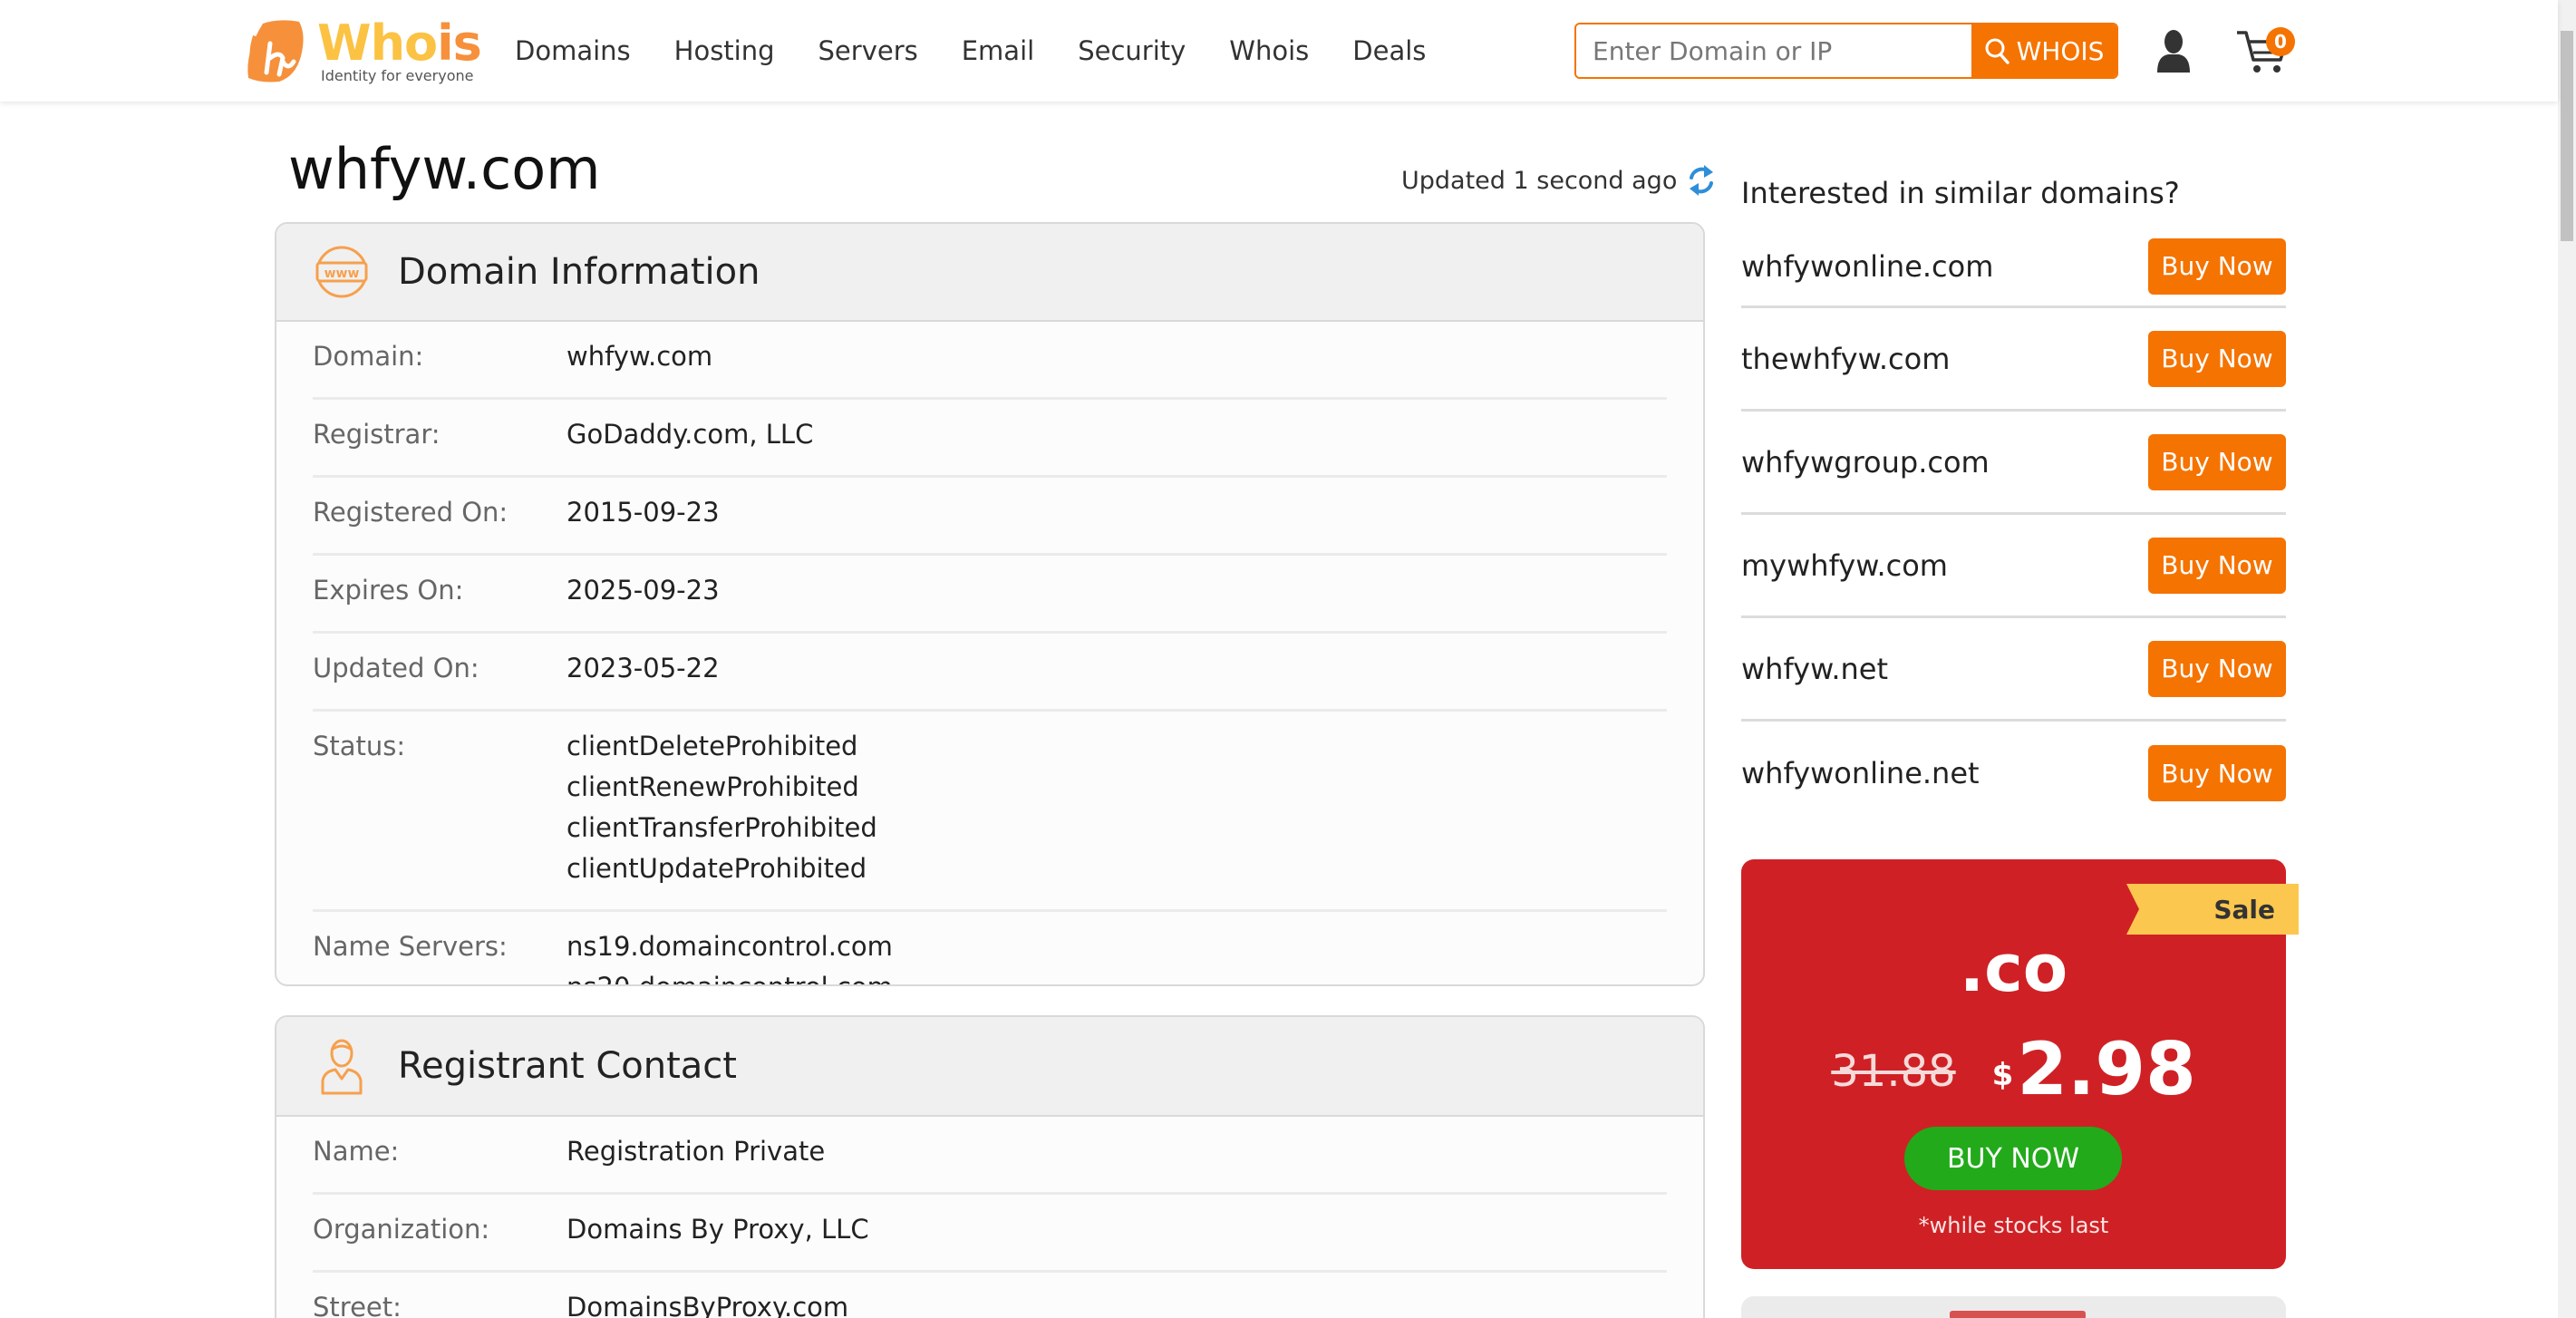 The image size is (2576, 1318). I want to click on similar-domain-name: mywhfyw.com, so click(1844, 565).